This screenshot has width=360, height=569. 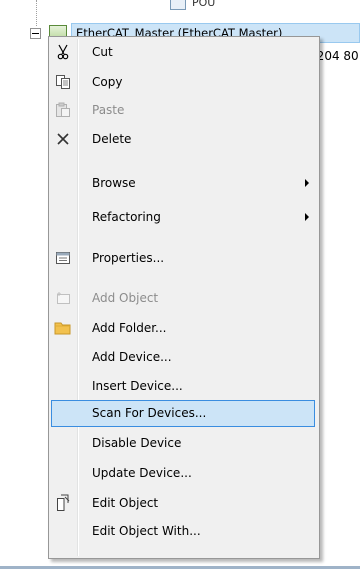 What do you see at coordinates (183, 503) in the screenshot?
I see `menu-item-edit-object: Edit Object` at bounding box center [183, 503].